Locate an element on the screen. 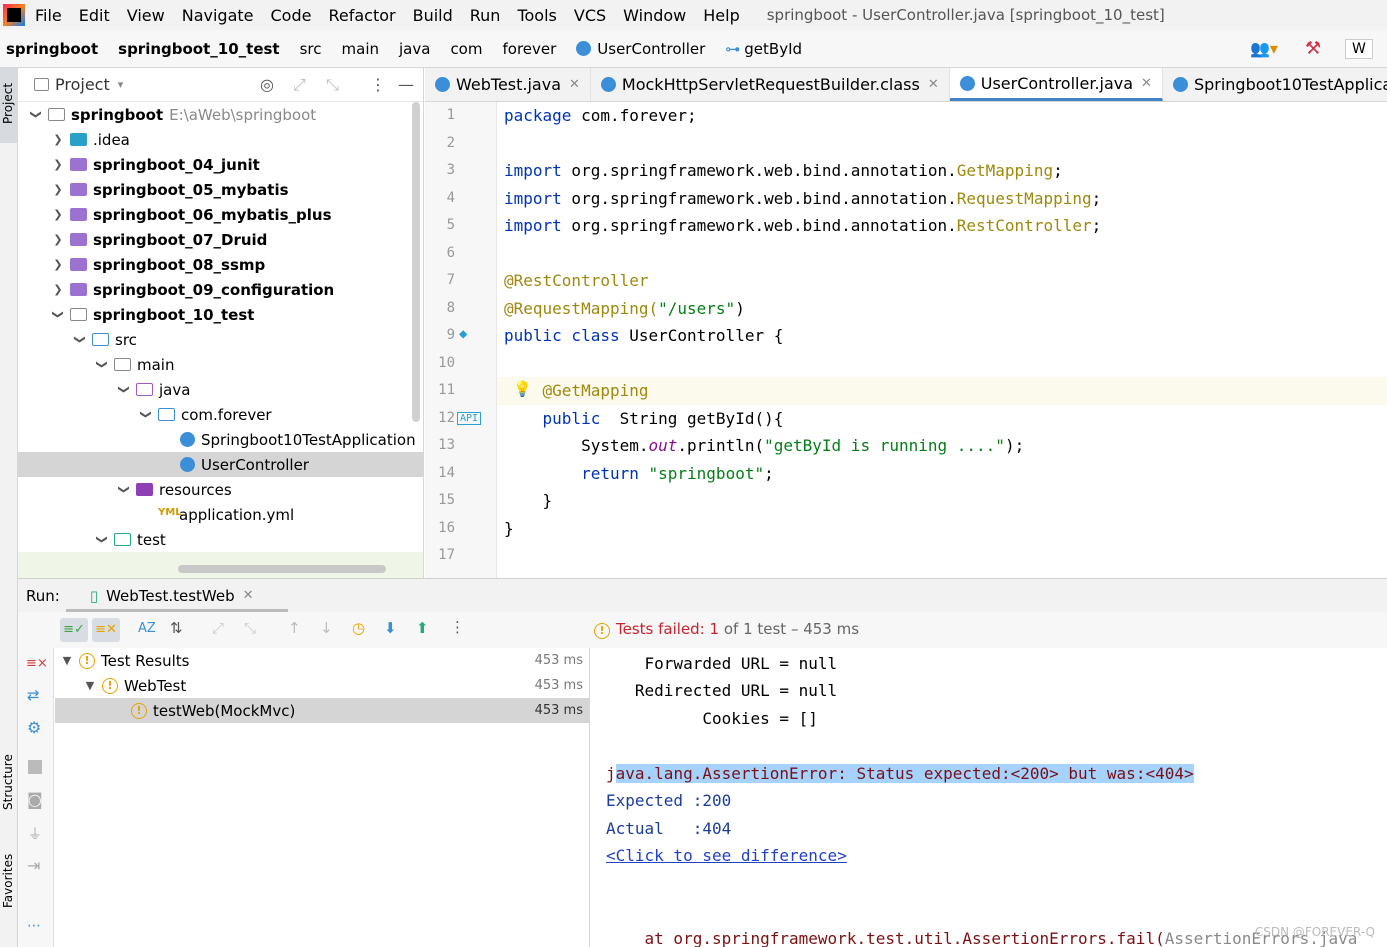 The image size is (1387, 947). crumb-src: src is located at coordinates (311, 49).